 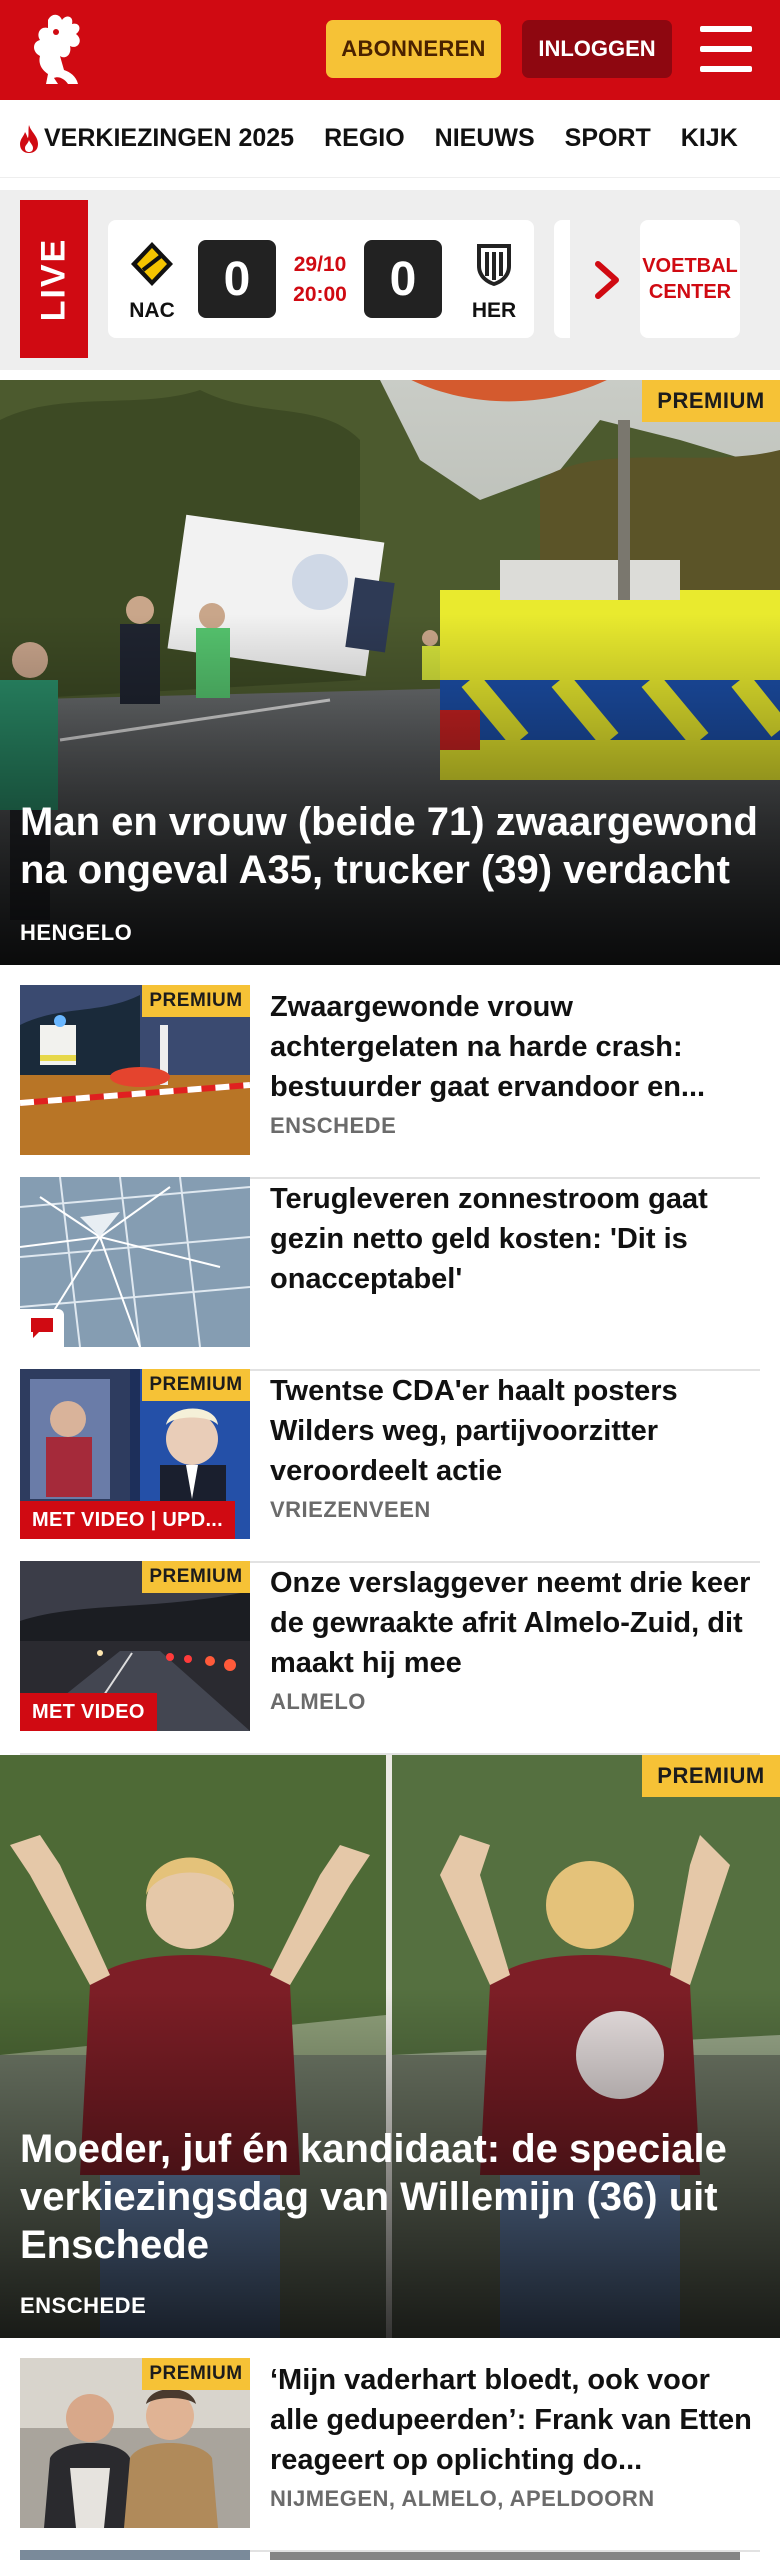 What do you see at coordinates (364, 138) in the screenshot?
I see `nav-item-regio: REGIO` at bounding box center [364, 138].